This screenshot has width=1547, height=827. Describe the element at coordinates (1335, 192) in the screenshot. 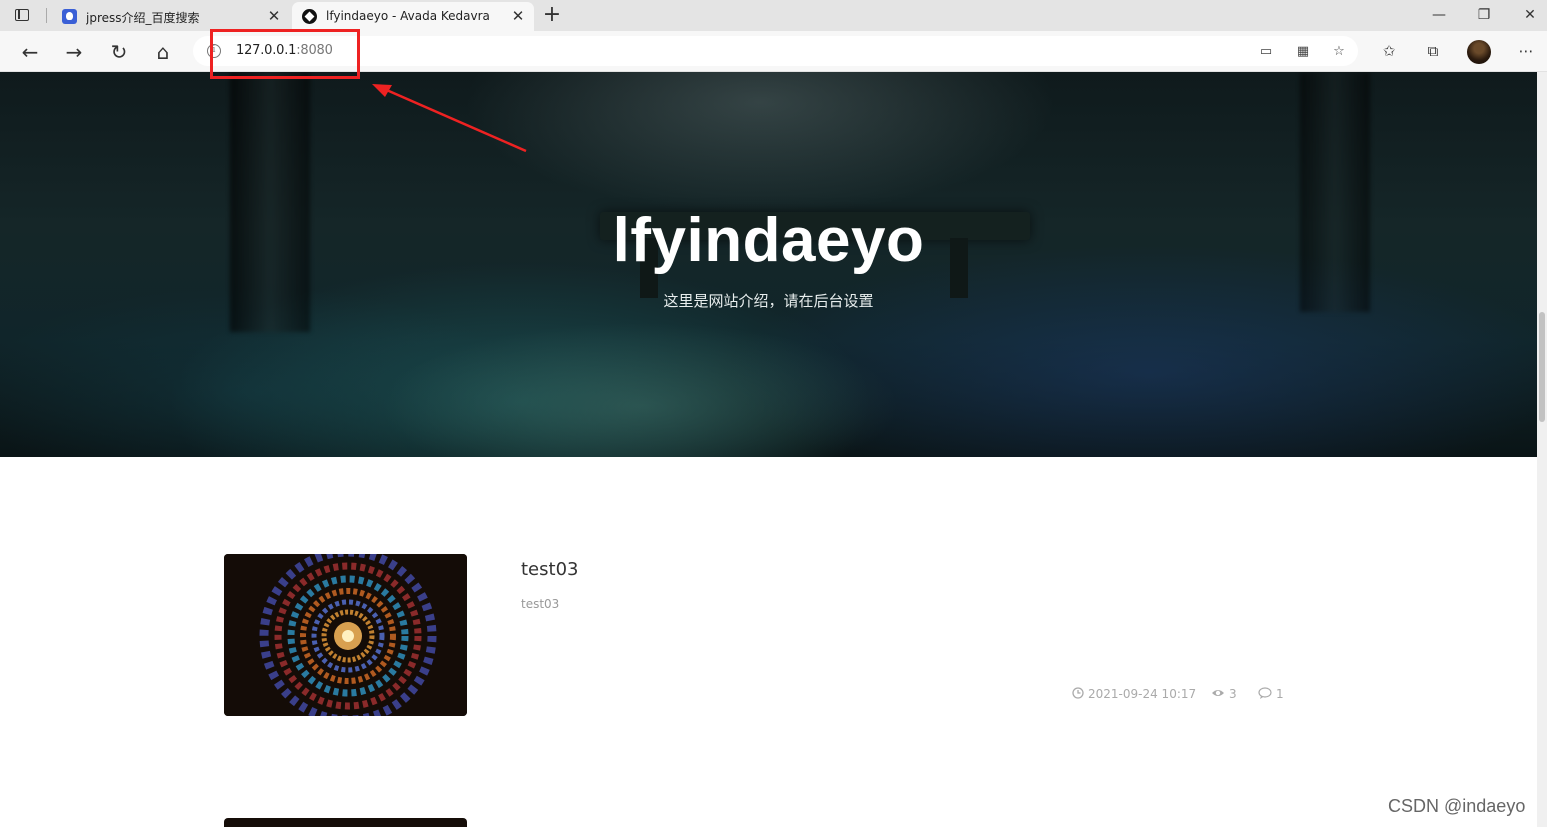

I see `tree-trunk-decoration` at that location.